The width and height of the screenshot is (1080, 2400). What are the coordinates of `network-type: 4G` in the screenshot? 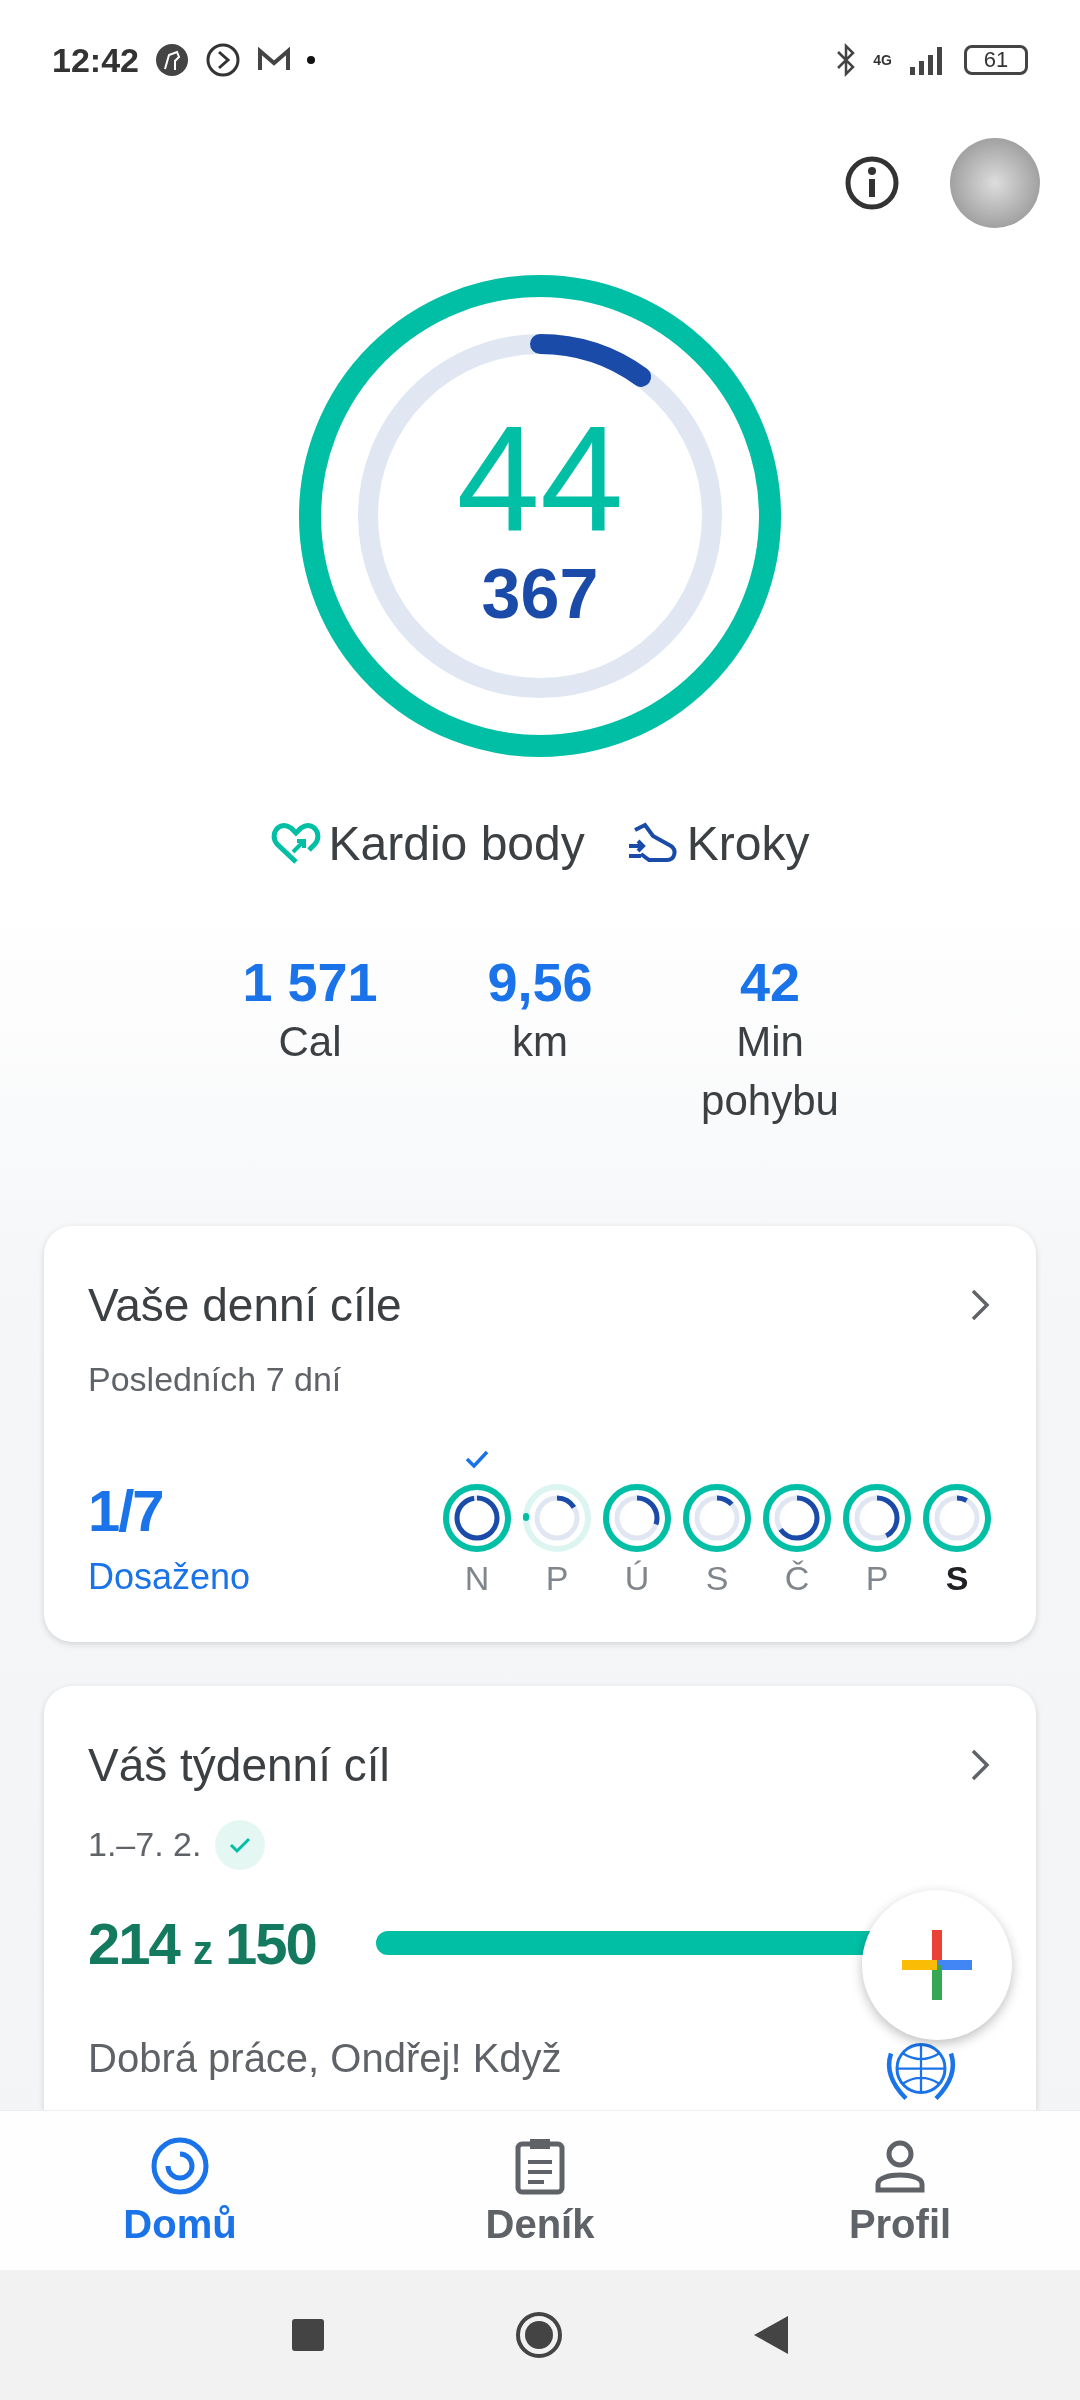 It's located at (882, 60).